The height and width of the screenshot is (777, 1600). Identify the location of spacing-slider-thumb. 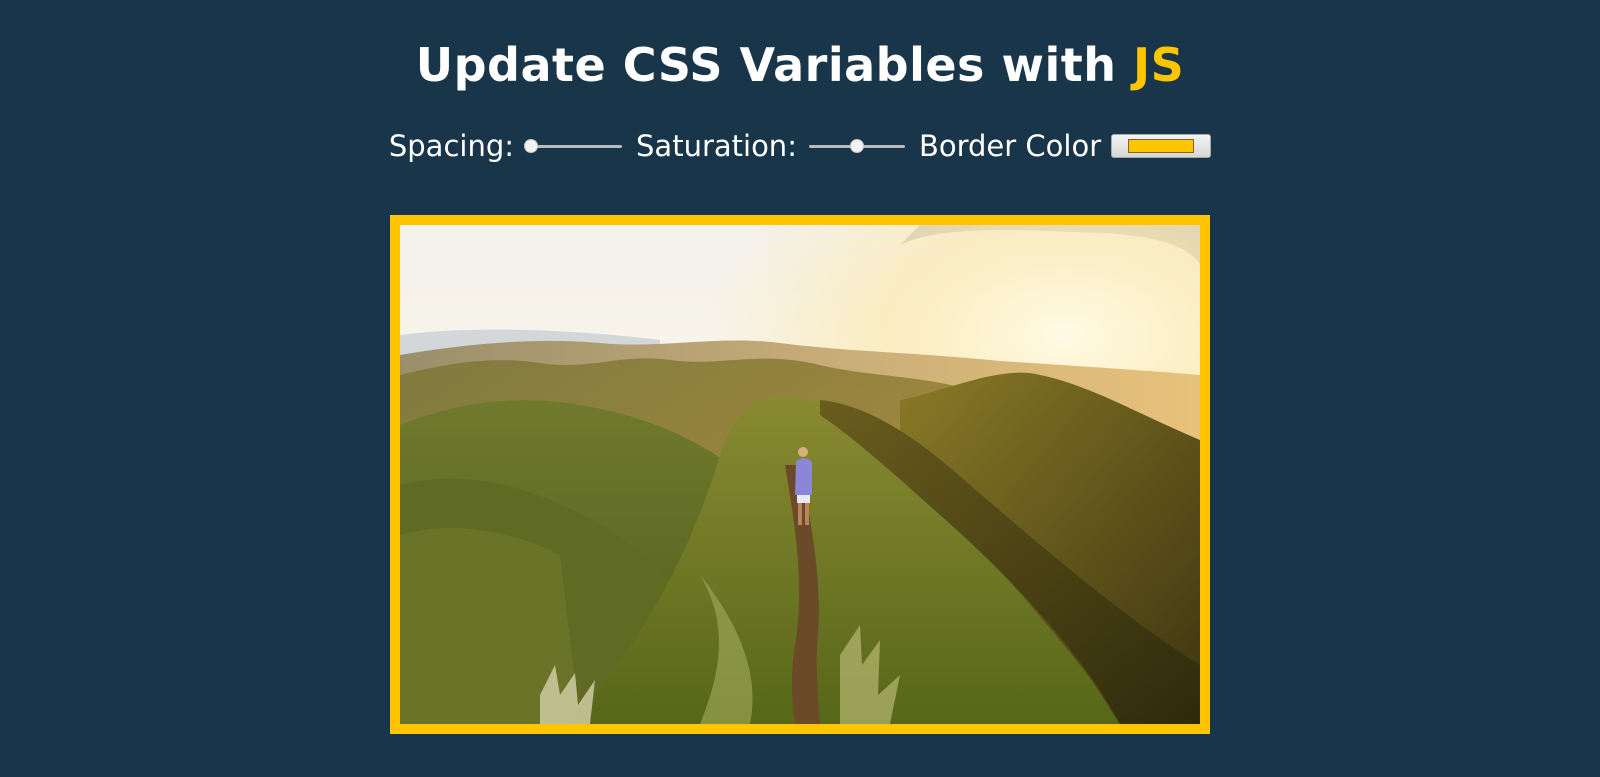
(531, 146).